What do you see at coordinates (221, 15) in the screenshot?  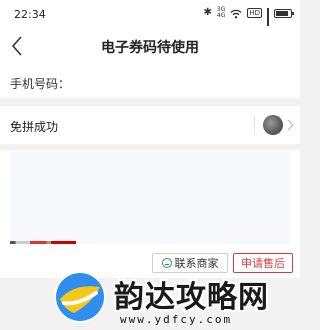 I see `network-type-bottom: 4G` at bounding box center [221, 15].